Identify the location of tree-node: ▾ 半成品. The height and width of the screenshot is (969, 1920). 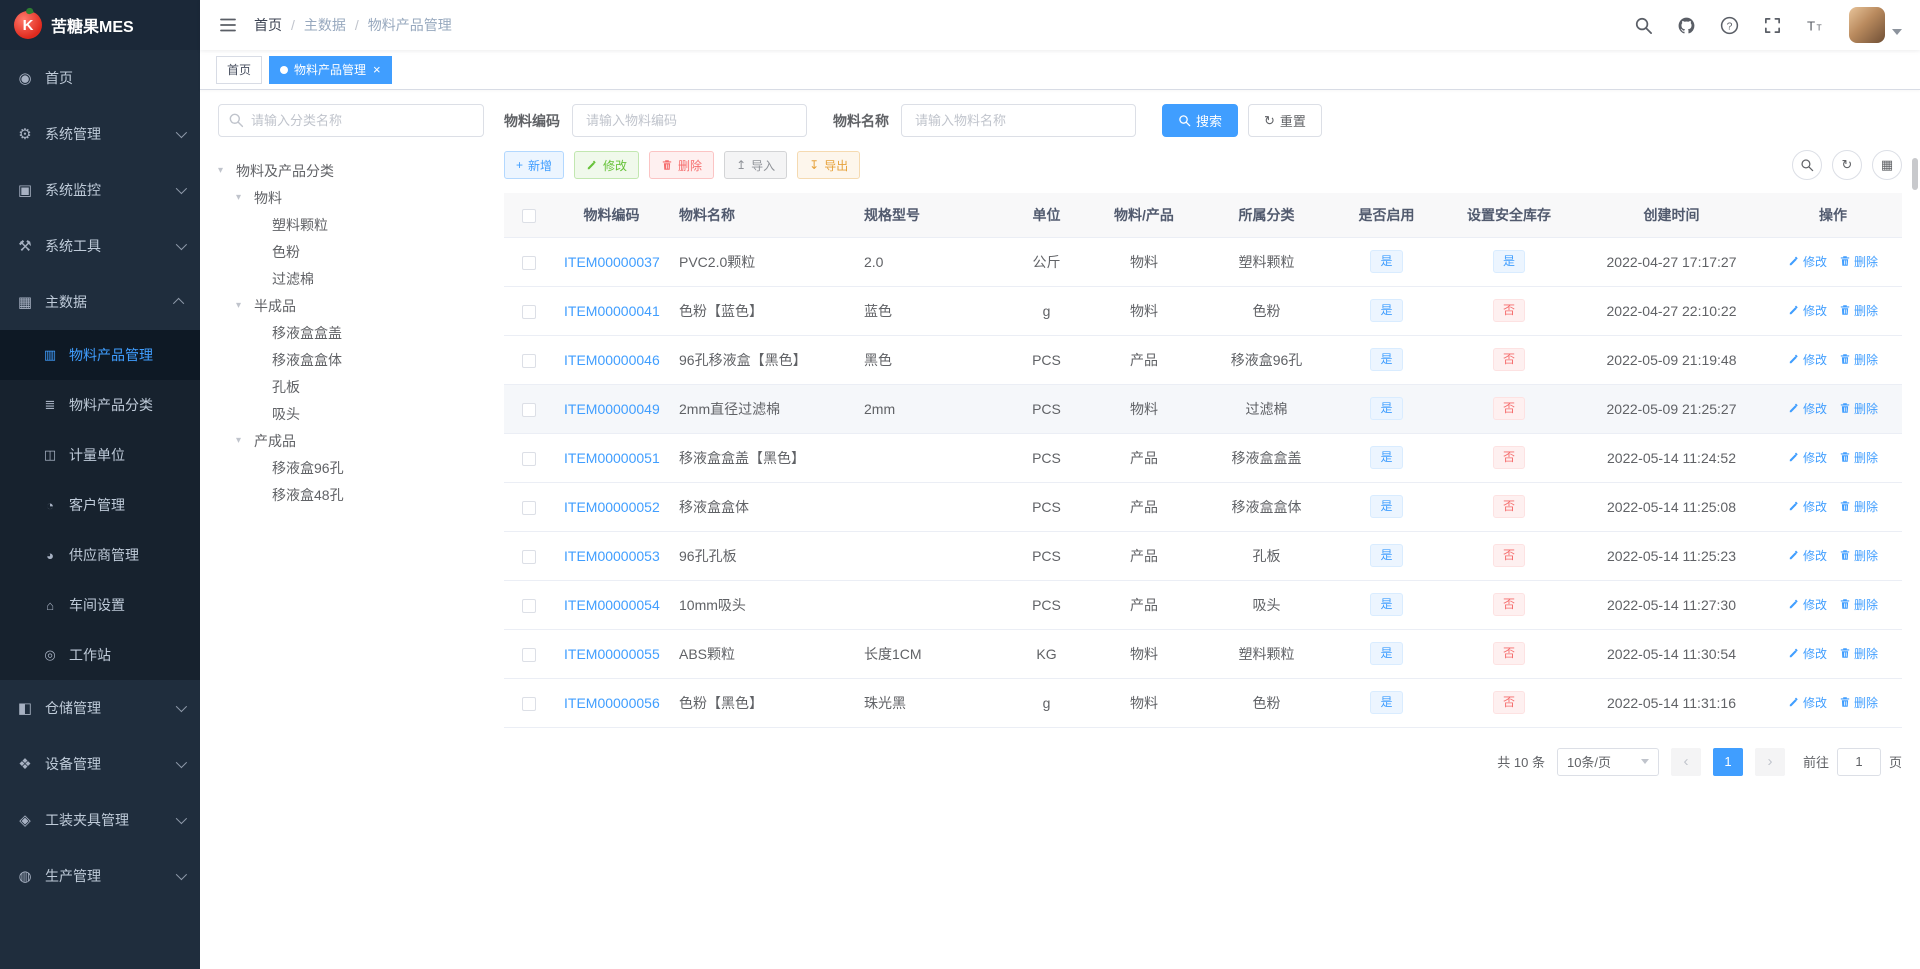
(351, 305).